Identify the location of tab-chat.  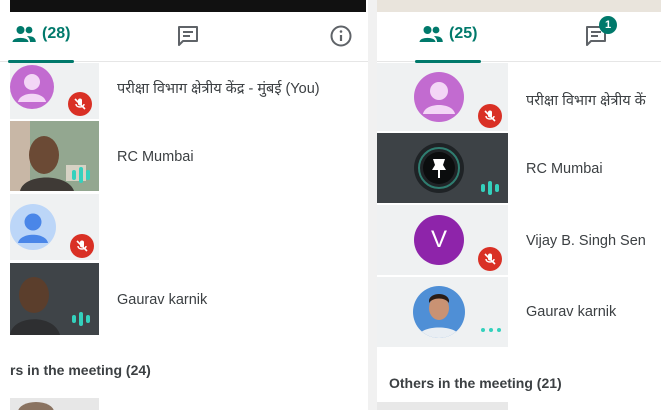
(189, 36).